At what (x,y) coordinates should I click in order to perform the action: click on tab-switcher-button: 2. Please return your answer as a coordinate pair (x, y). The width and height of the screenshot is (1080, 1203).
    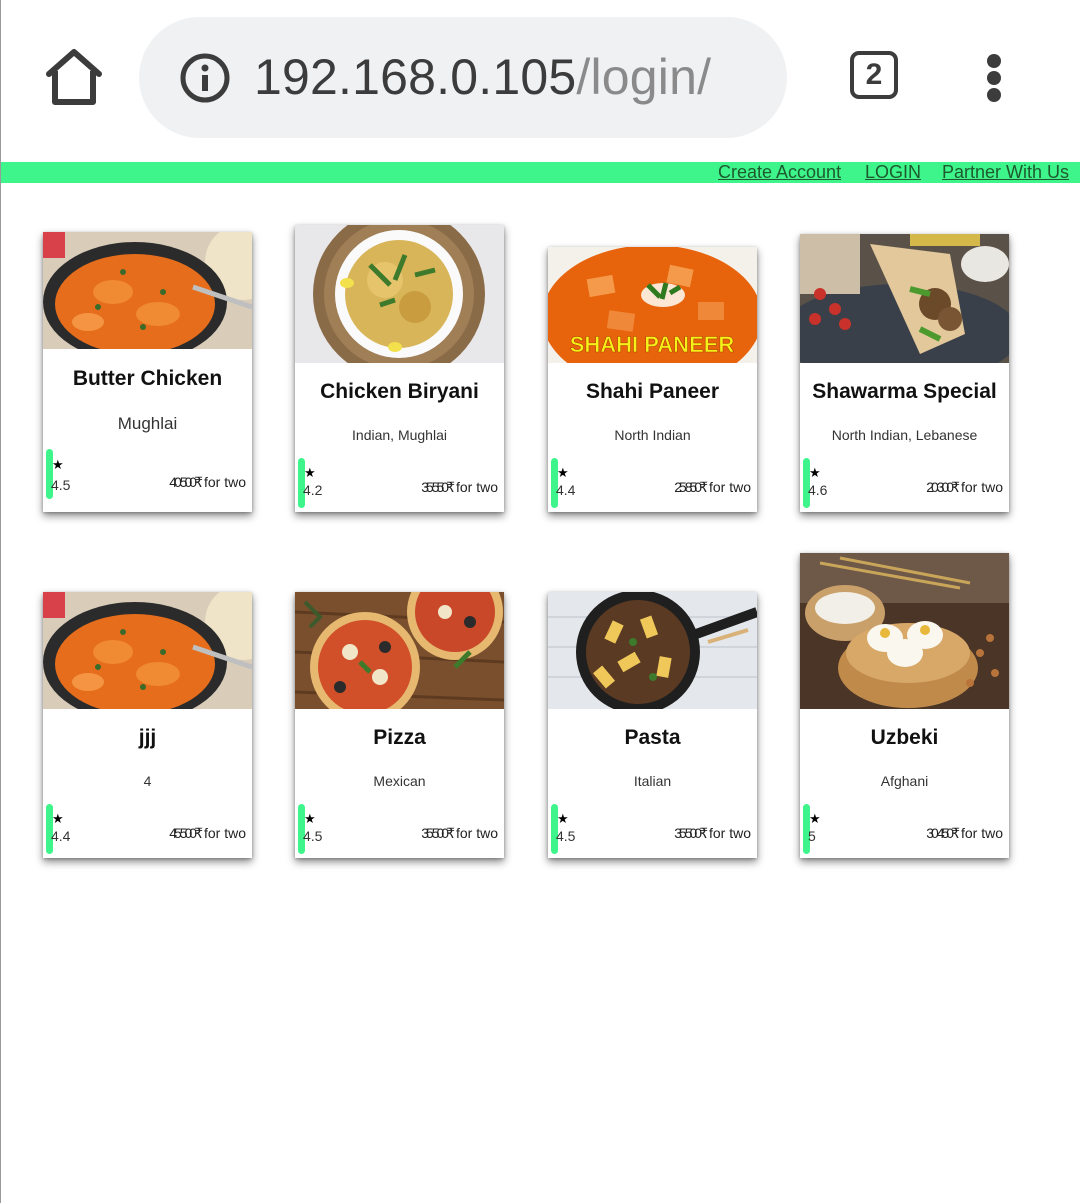
    Looking at the image, I should click on (874, 75).